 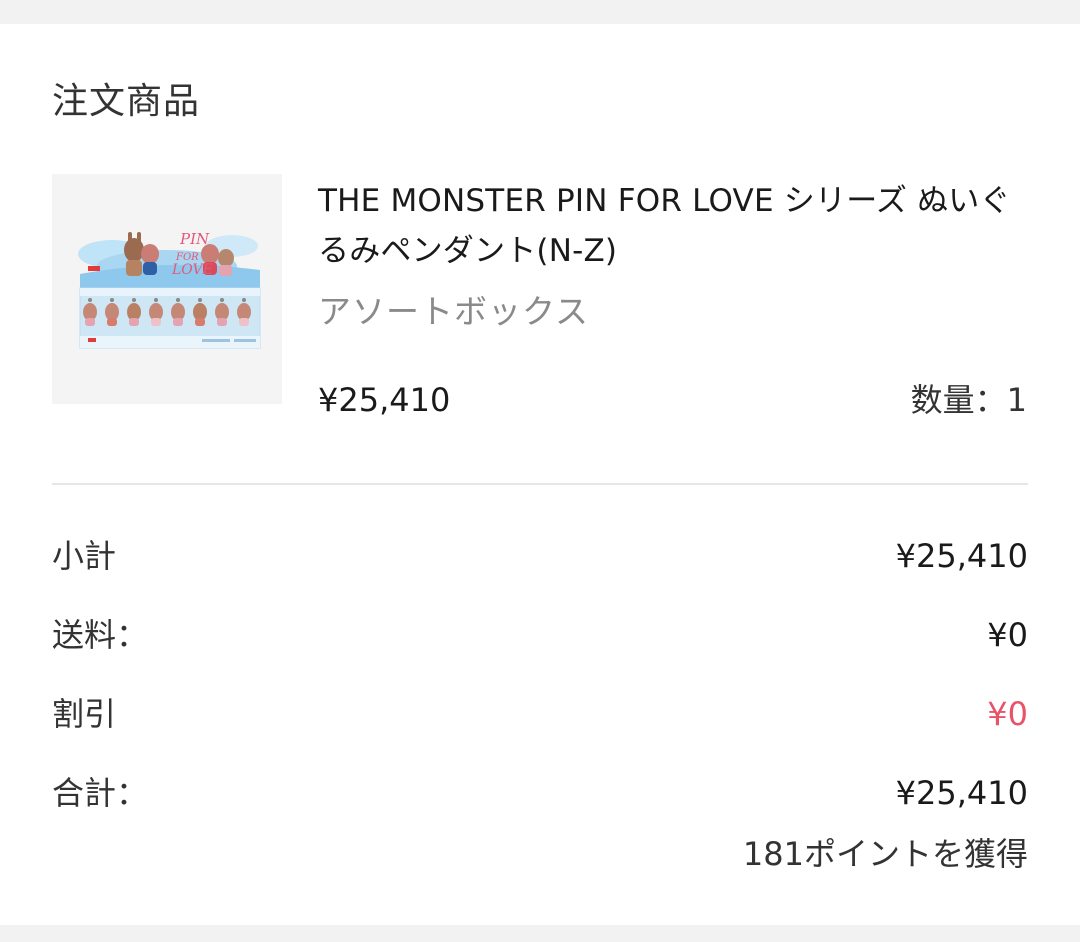 I want to click on points-earned: 181ポイントを獲得, so click(x=885, y=854).